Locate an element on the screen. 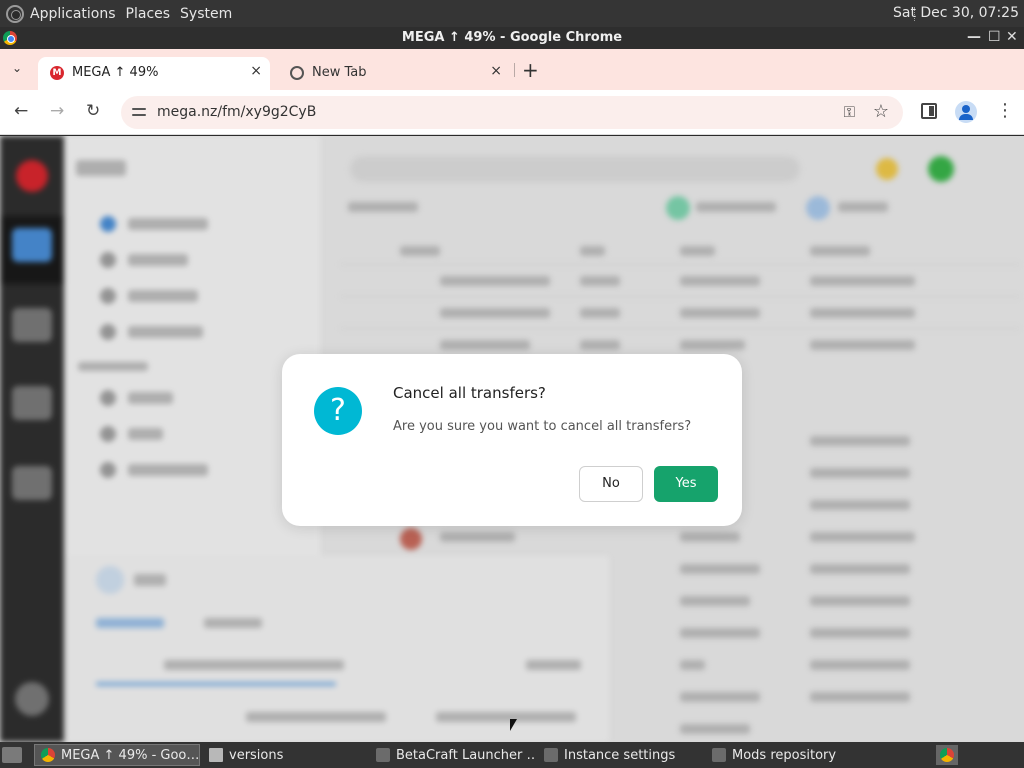  yes-button: Yes is located at coordinates (686, 484).